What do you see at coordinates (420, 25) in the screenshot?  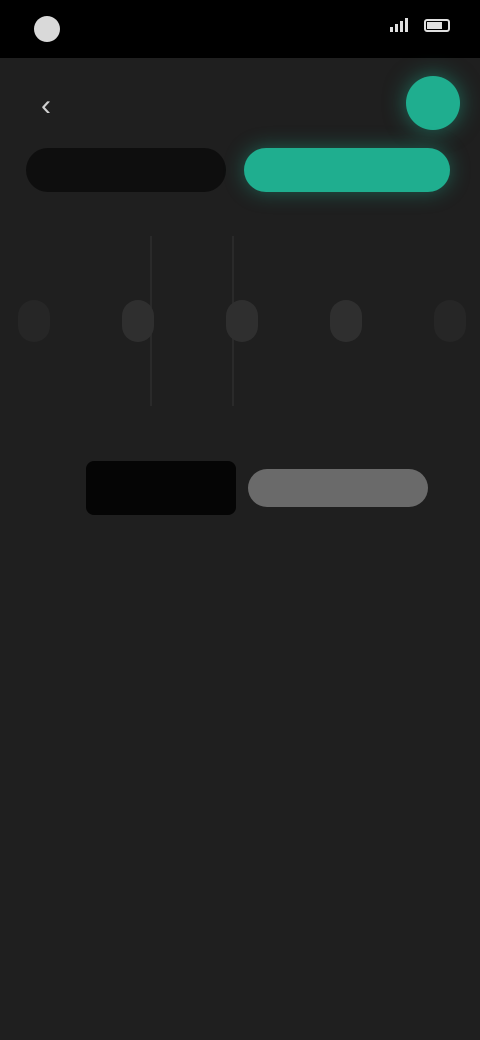 I see `status-right` at bounding box center [420, 25].